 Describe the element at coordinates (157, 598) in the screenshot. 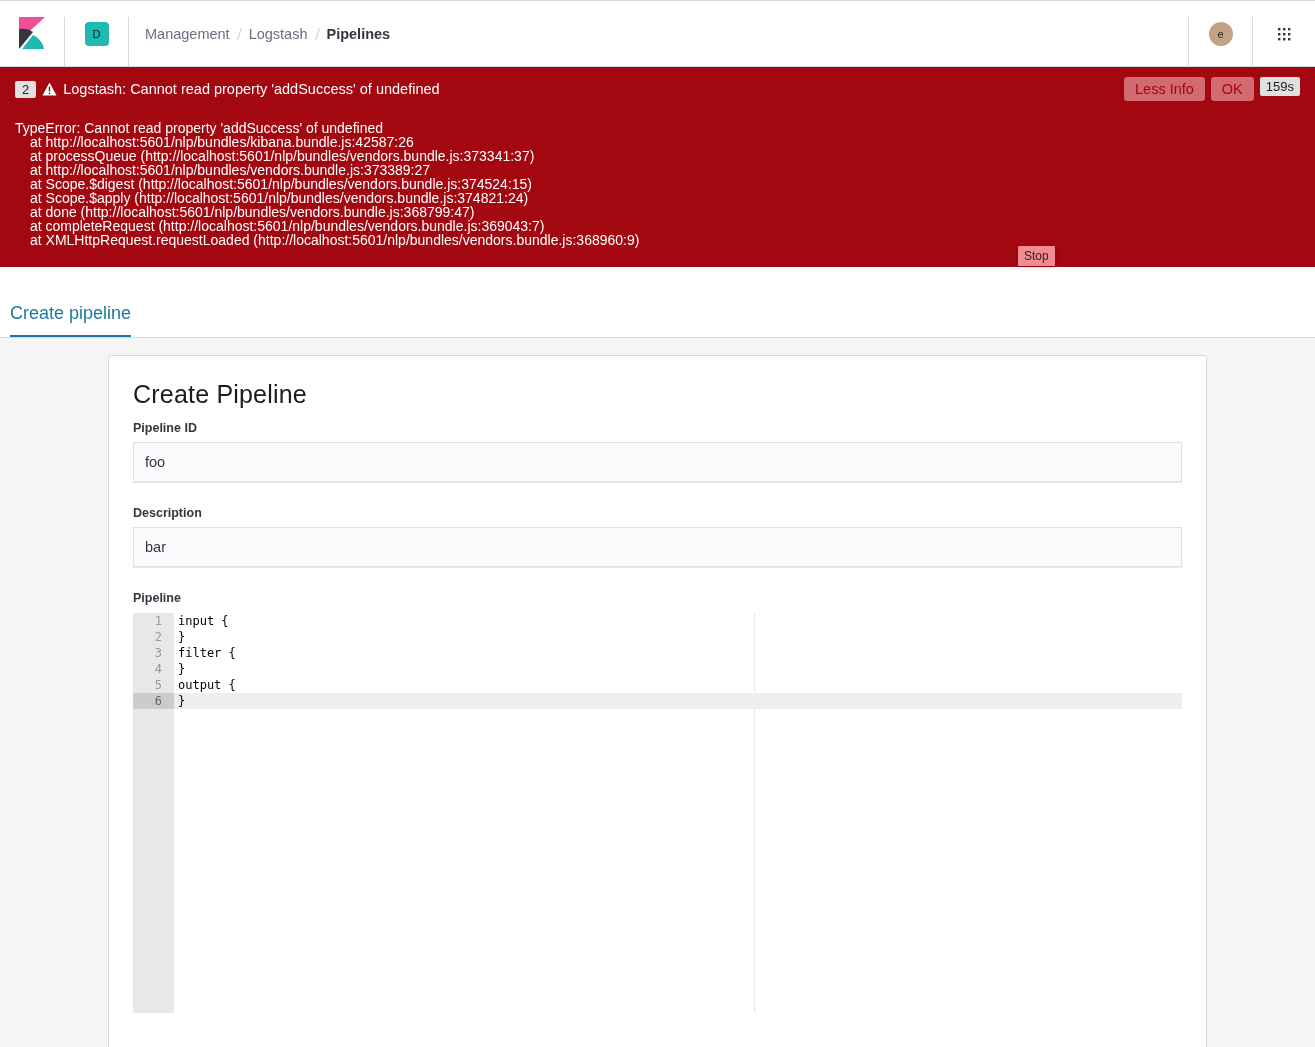

I see `field-label: Pipeline` at that location.